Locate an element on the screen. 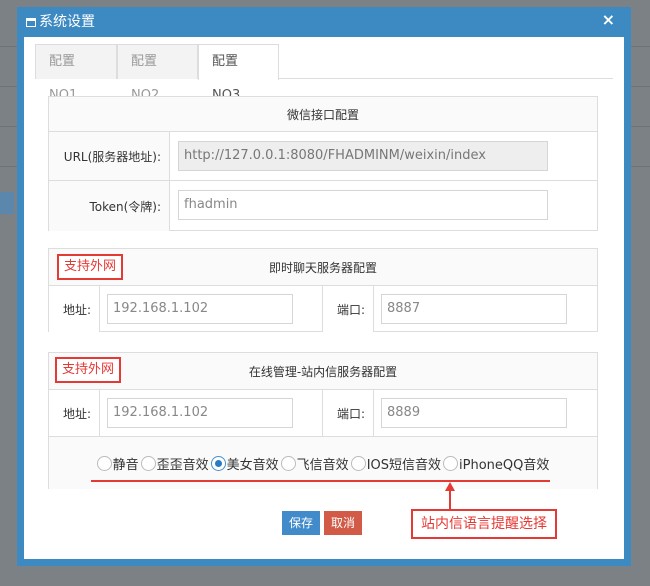 The height and width of the screenshot is (586, 650). mail-server-header: 在线管理-站内信服务器配置 is located at coordinates (323, 371).